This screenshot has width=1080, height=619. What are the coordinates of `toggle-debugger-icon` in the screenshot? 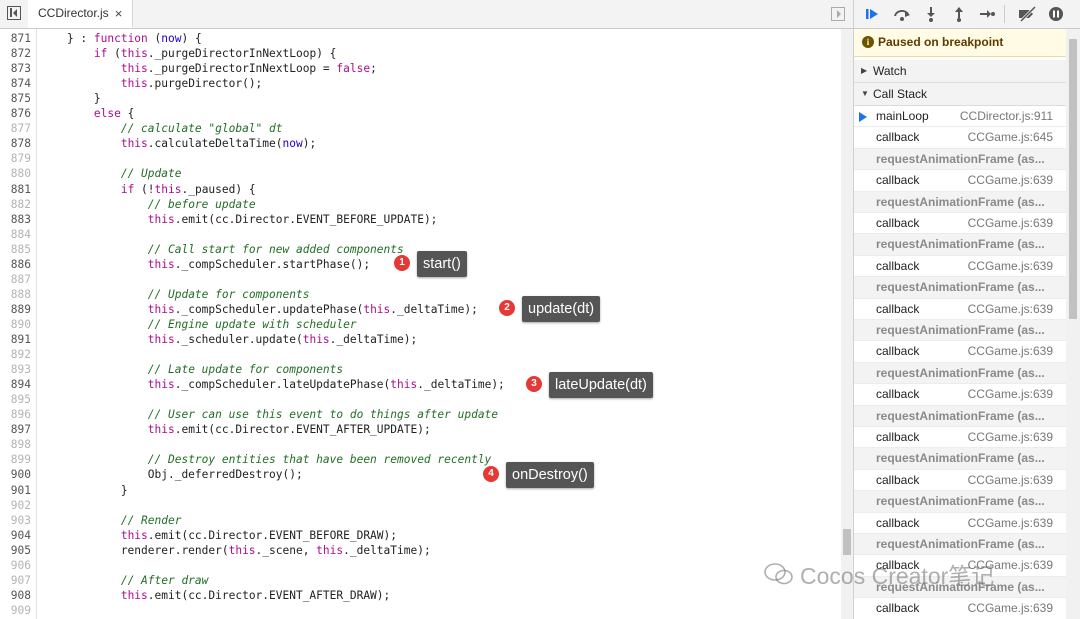 It's located at (838, 14).